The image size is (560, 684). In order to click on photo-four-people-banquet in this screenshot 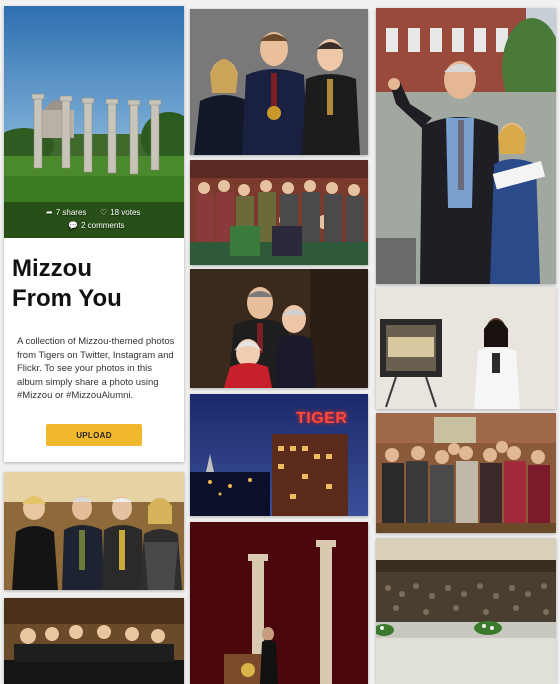, I will do `click(94, 531)`.